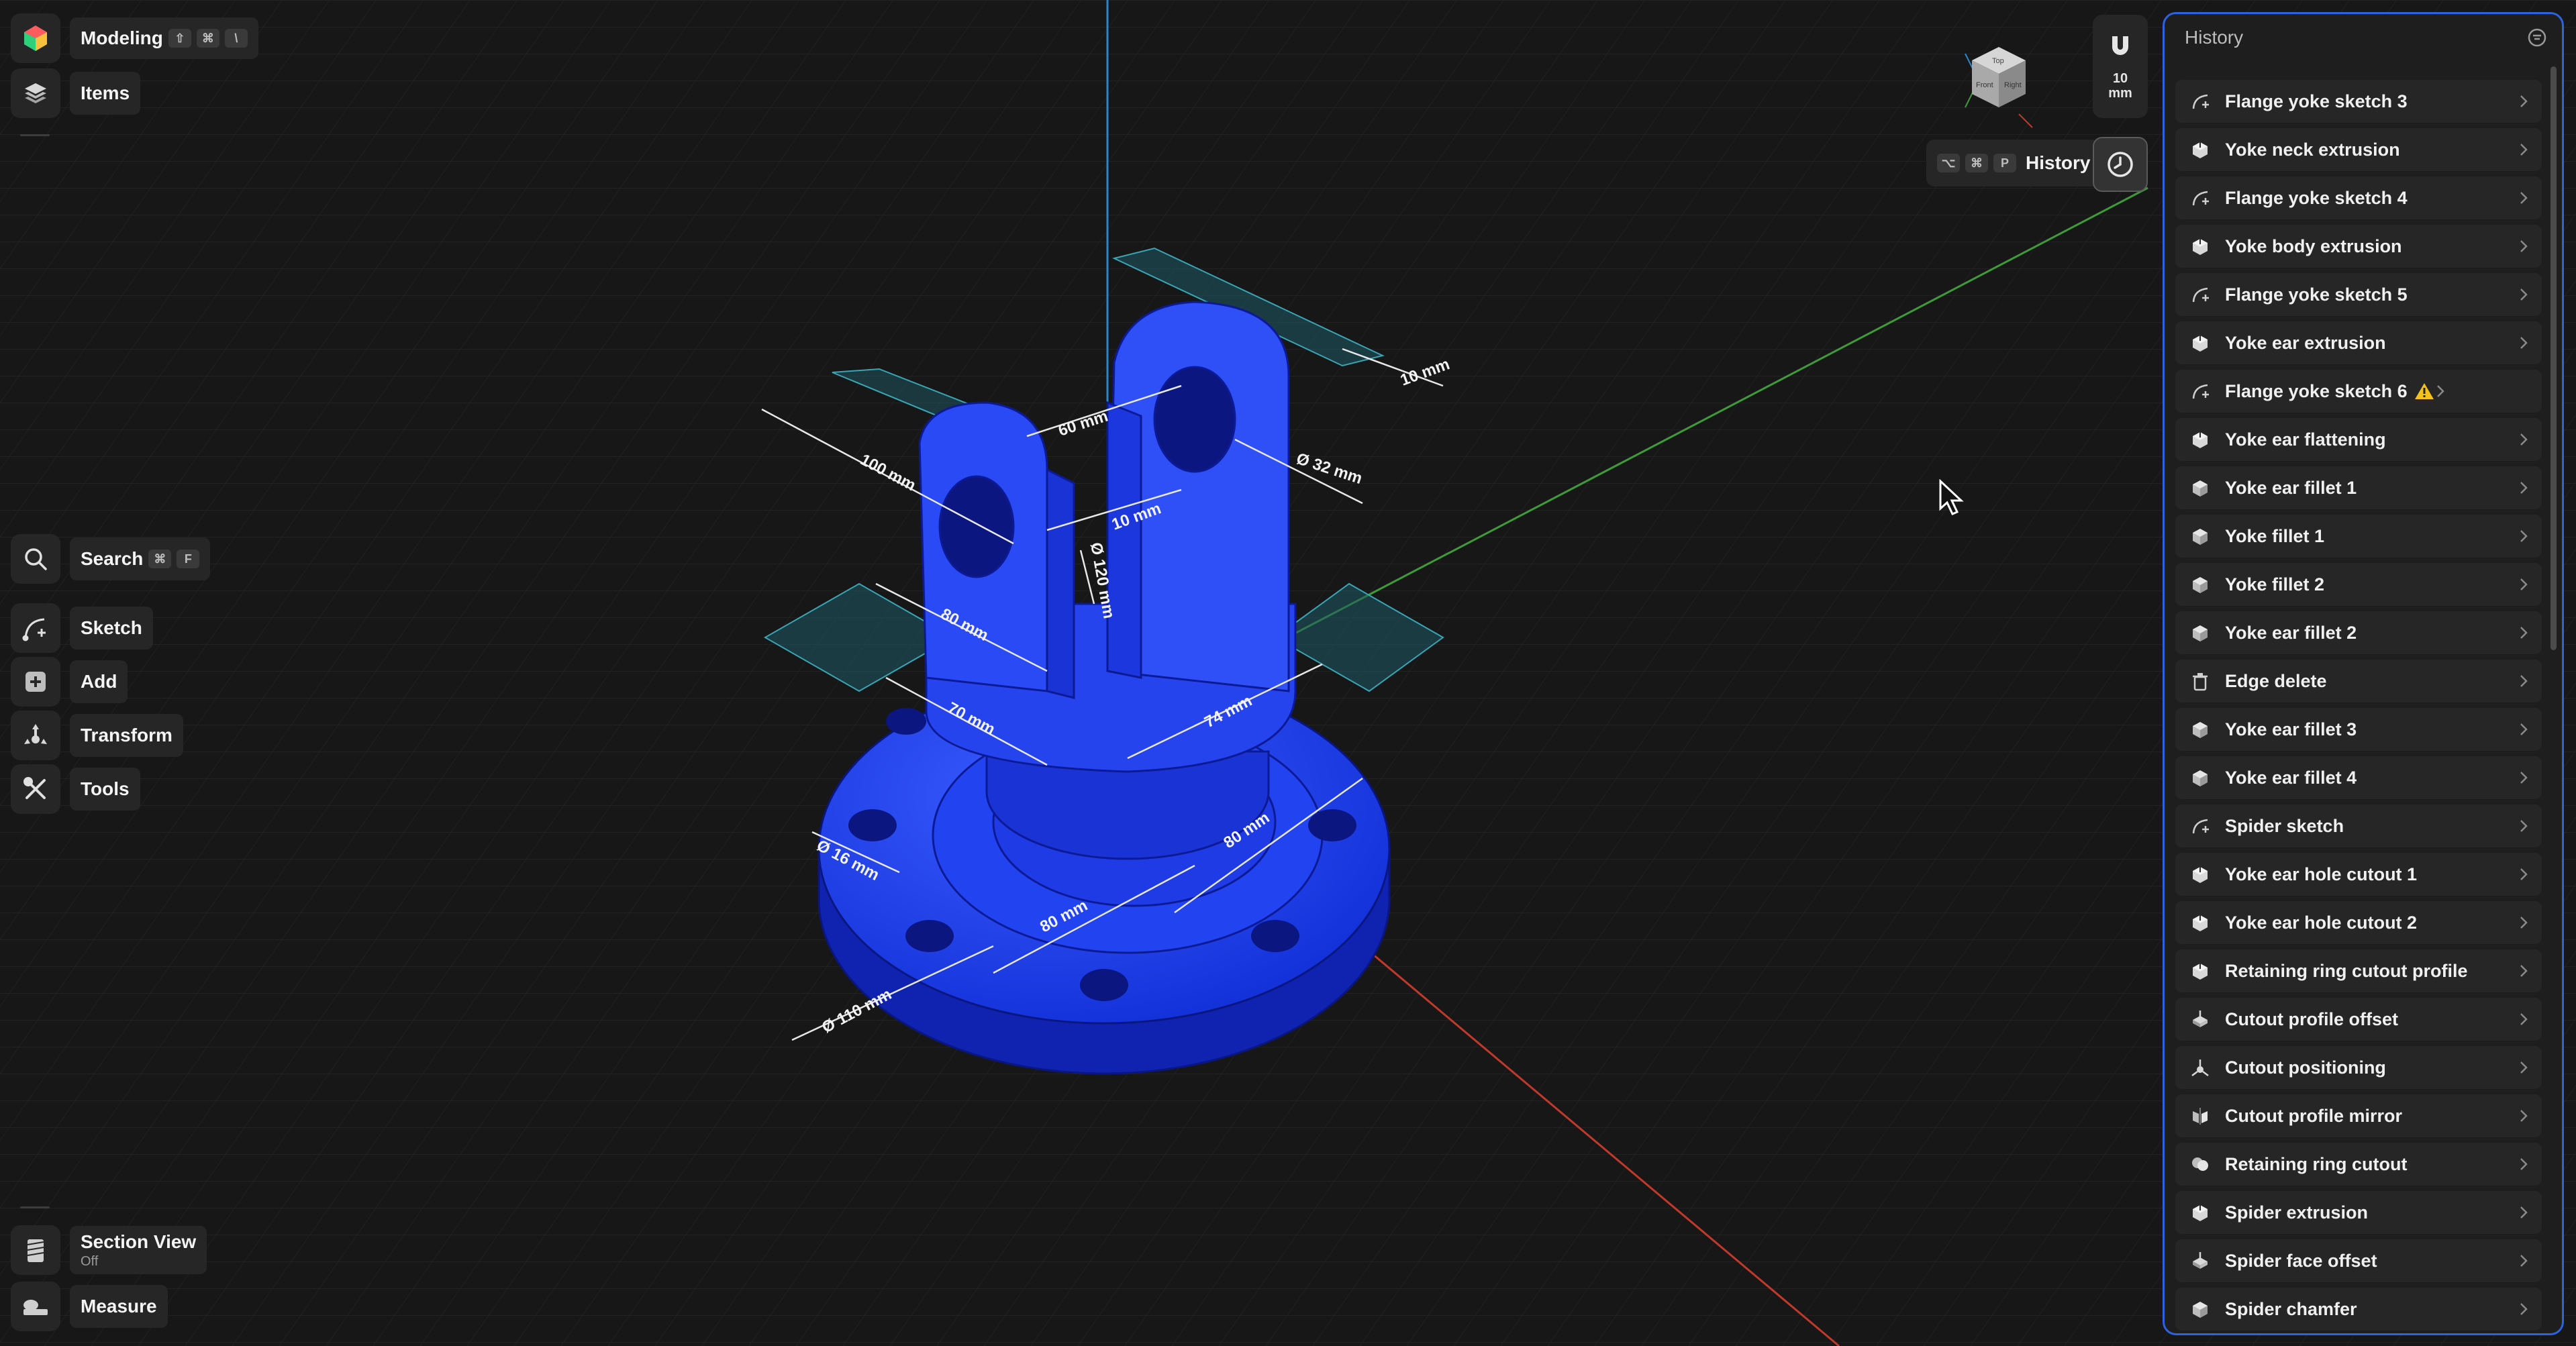  I want to click on history-item: Yoke ear flattening, so click(2358, 440).